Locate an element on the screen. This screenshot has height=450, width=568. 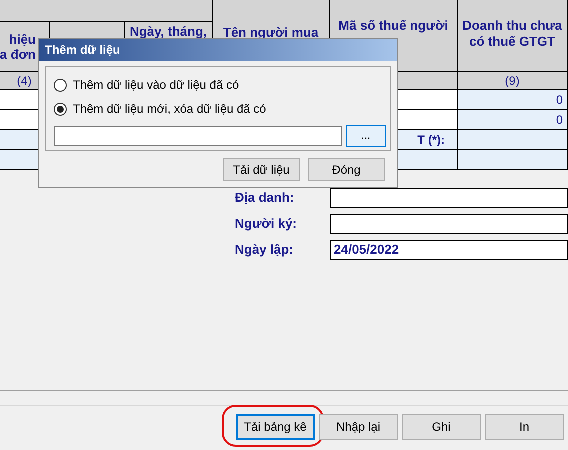
field-label: Địa danh: is located at coordinates (265, 198).